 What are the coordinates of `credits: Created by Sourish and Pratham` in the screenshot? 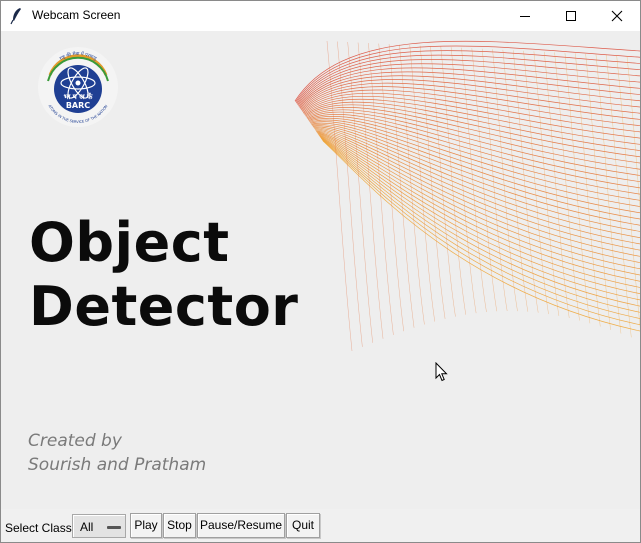 It's located at (117, 453).